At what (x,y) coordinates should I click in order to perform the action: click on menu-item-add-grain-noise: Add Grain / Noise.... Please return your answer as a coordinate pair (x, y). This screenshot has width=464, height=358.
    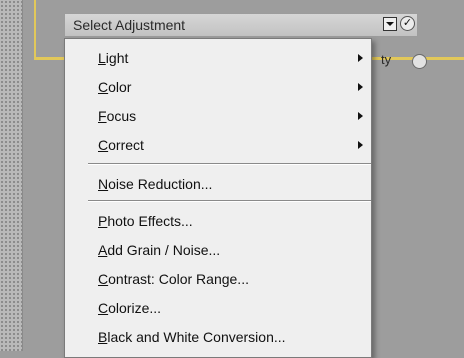
    Looking at the image, I should click on (159, 250).